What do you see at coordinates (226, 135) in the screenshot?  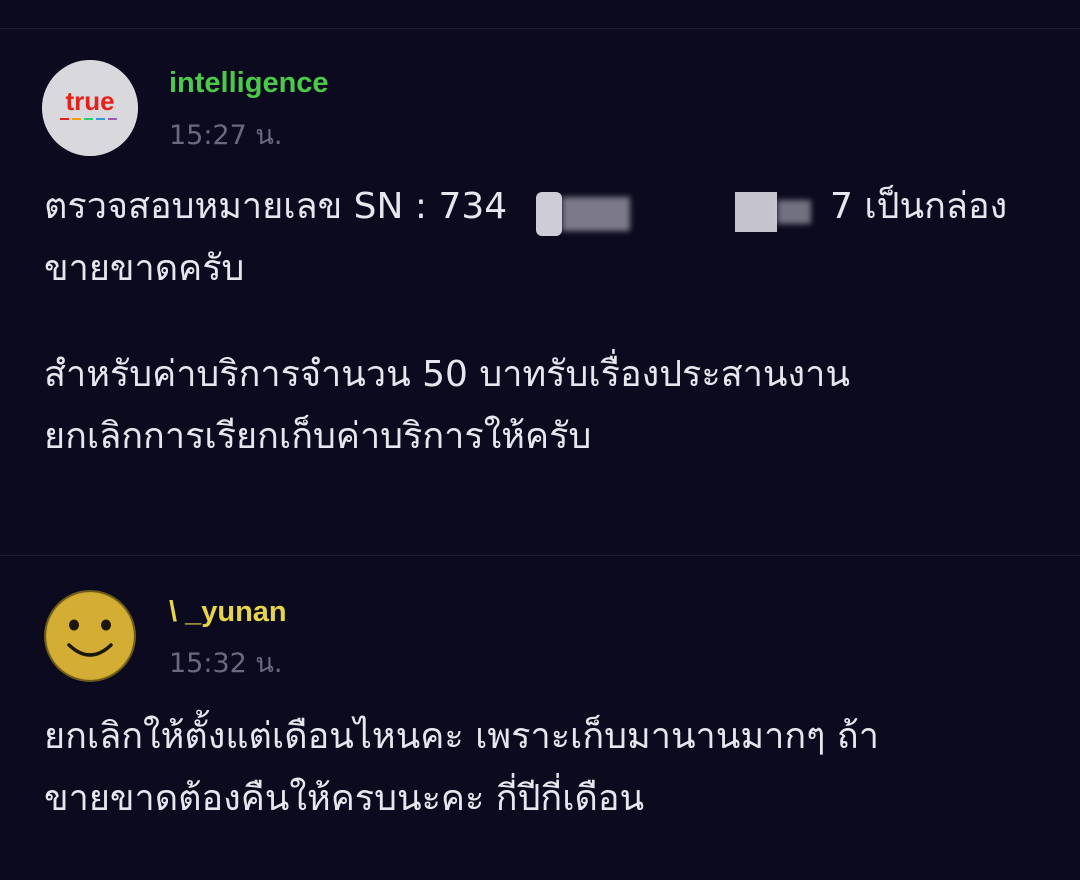 I see `timestamp: 15:27 น.` at bounding box center [226, 135].